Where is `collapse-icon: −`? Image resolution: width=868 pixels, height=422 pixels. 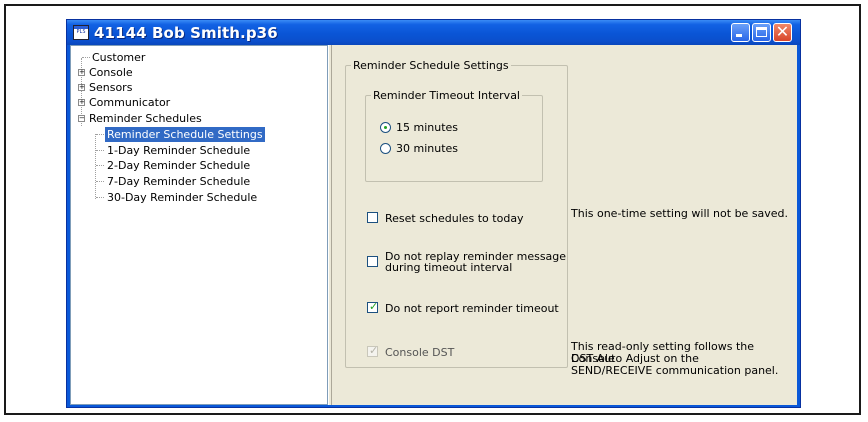
collapse-icon: − is located at coordinates (81, 118).